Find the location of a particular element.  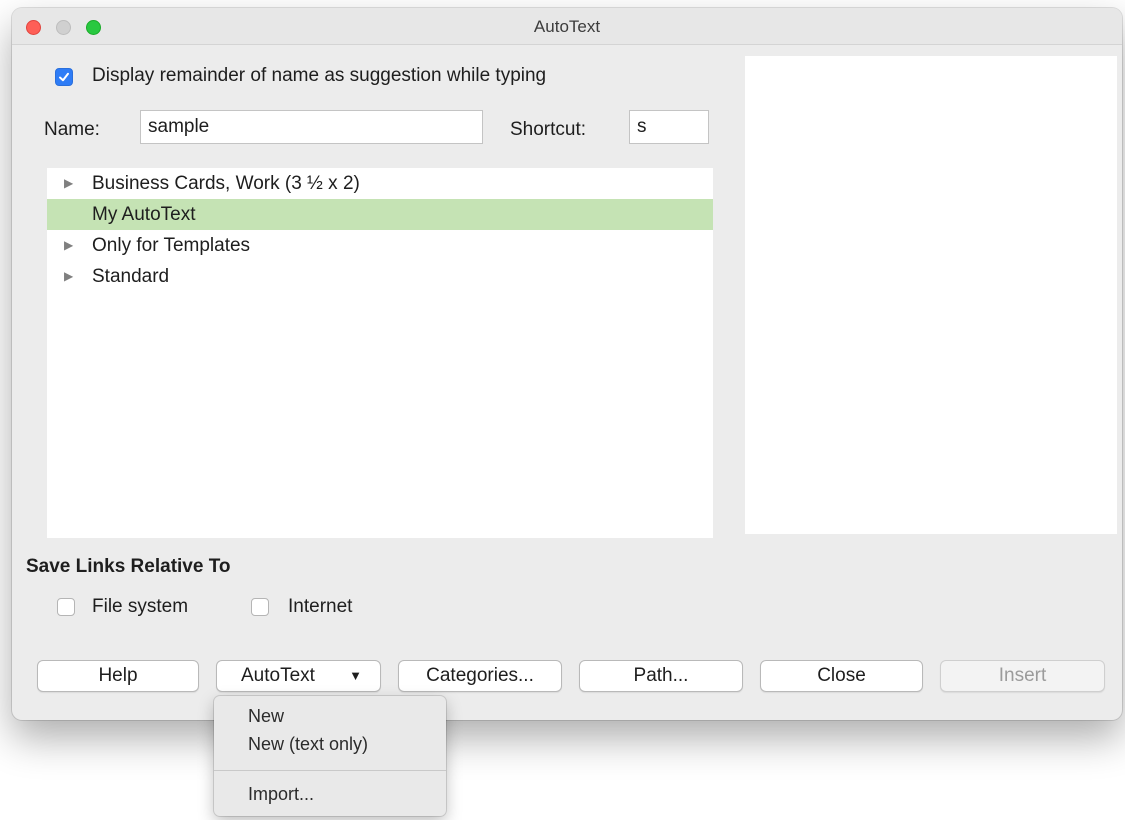

checkmark-icon is located at coordinates (64, 77).